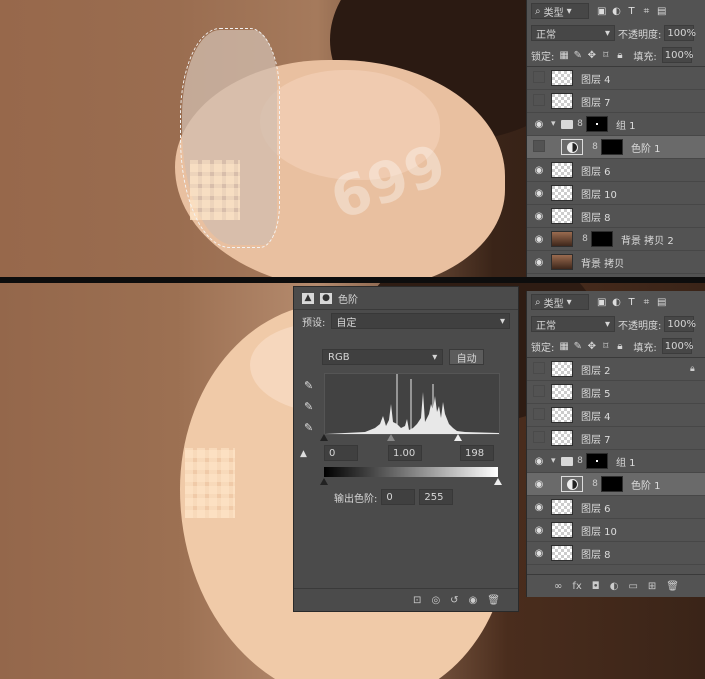 The image size is (705, 679). I want to click on new-layer-icon: ⊞, so click(652, 586).